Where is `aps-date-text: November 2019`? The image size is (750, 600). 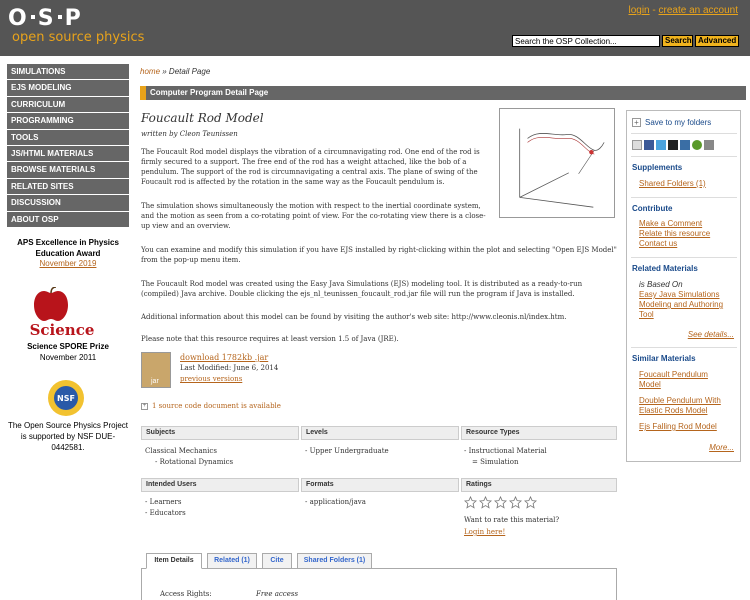
aps-date-text: November 2019 is located at coordinates (68, 263).